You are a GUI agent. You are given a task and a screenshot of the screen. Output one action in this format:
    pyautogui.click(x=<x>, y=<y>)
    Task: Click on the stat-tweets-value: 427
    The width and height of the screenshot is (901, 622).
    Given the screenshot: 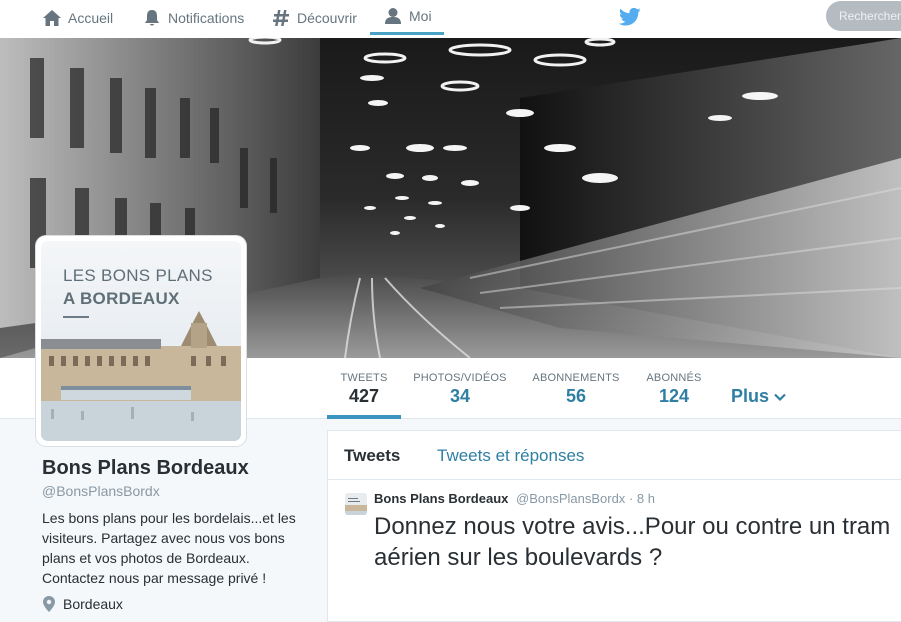 What is the action you would take?
    pyautogui.click(x=364, y=396)
    